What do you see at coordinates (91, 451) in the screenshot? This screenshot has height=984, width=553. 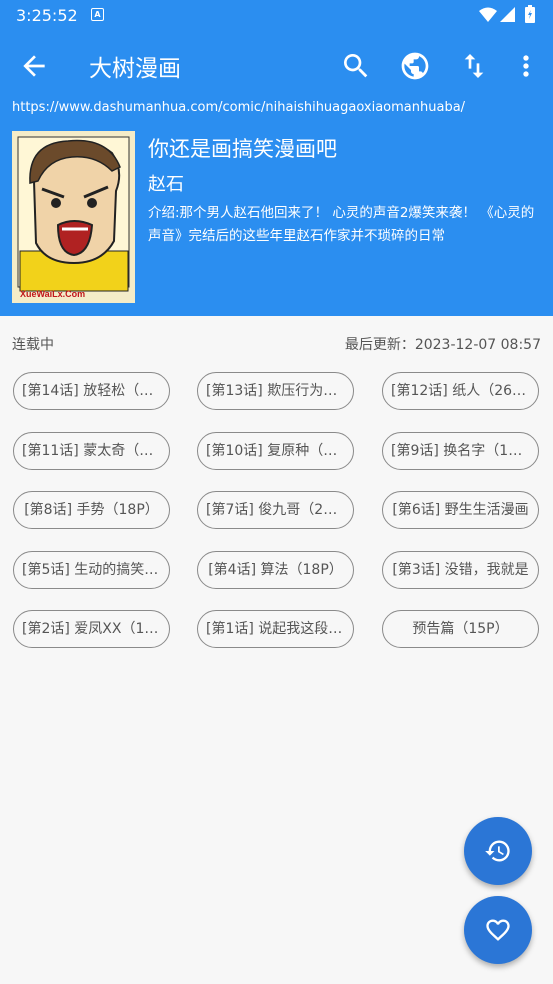 I see `chapter-chip: [第11话] 蒙太奇（21P）` at bounding box center [91, 451].